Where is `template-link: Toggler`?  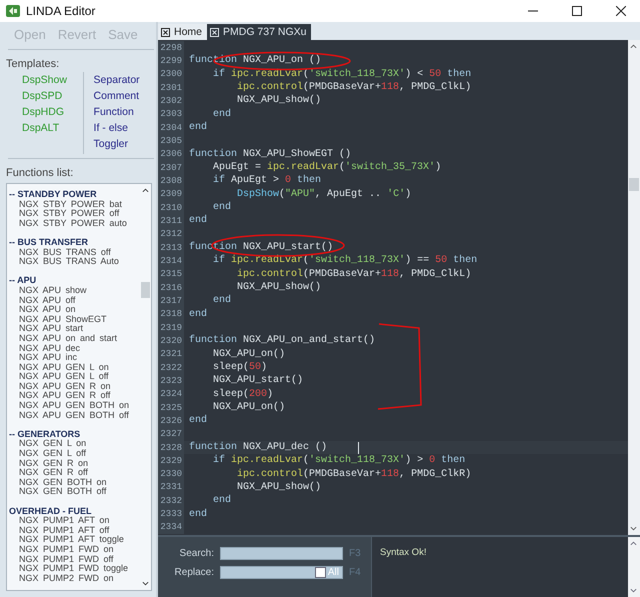
template-link: Toggler is located at coordinates (123, 144).